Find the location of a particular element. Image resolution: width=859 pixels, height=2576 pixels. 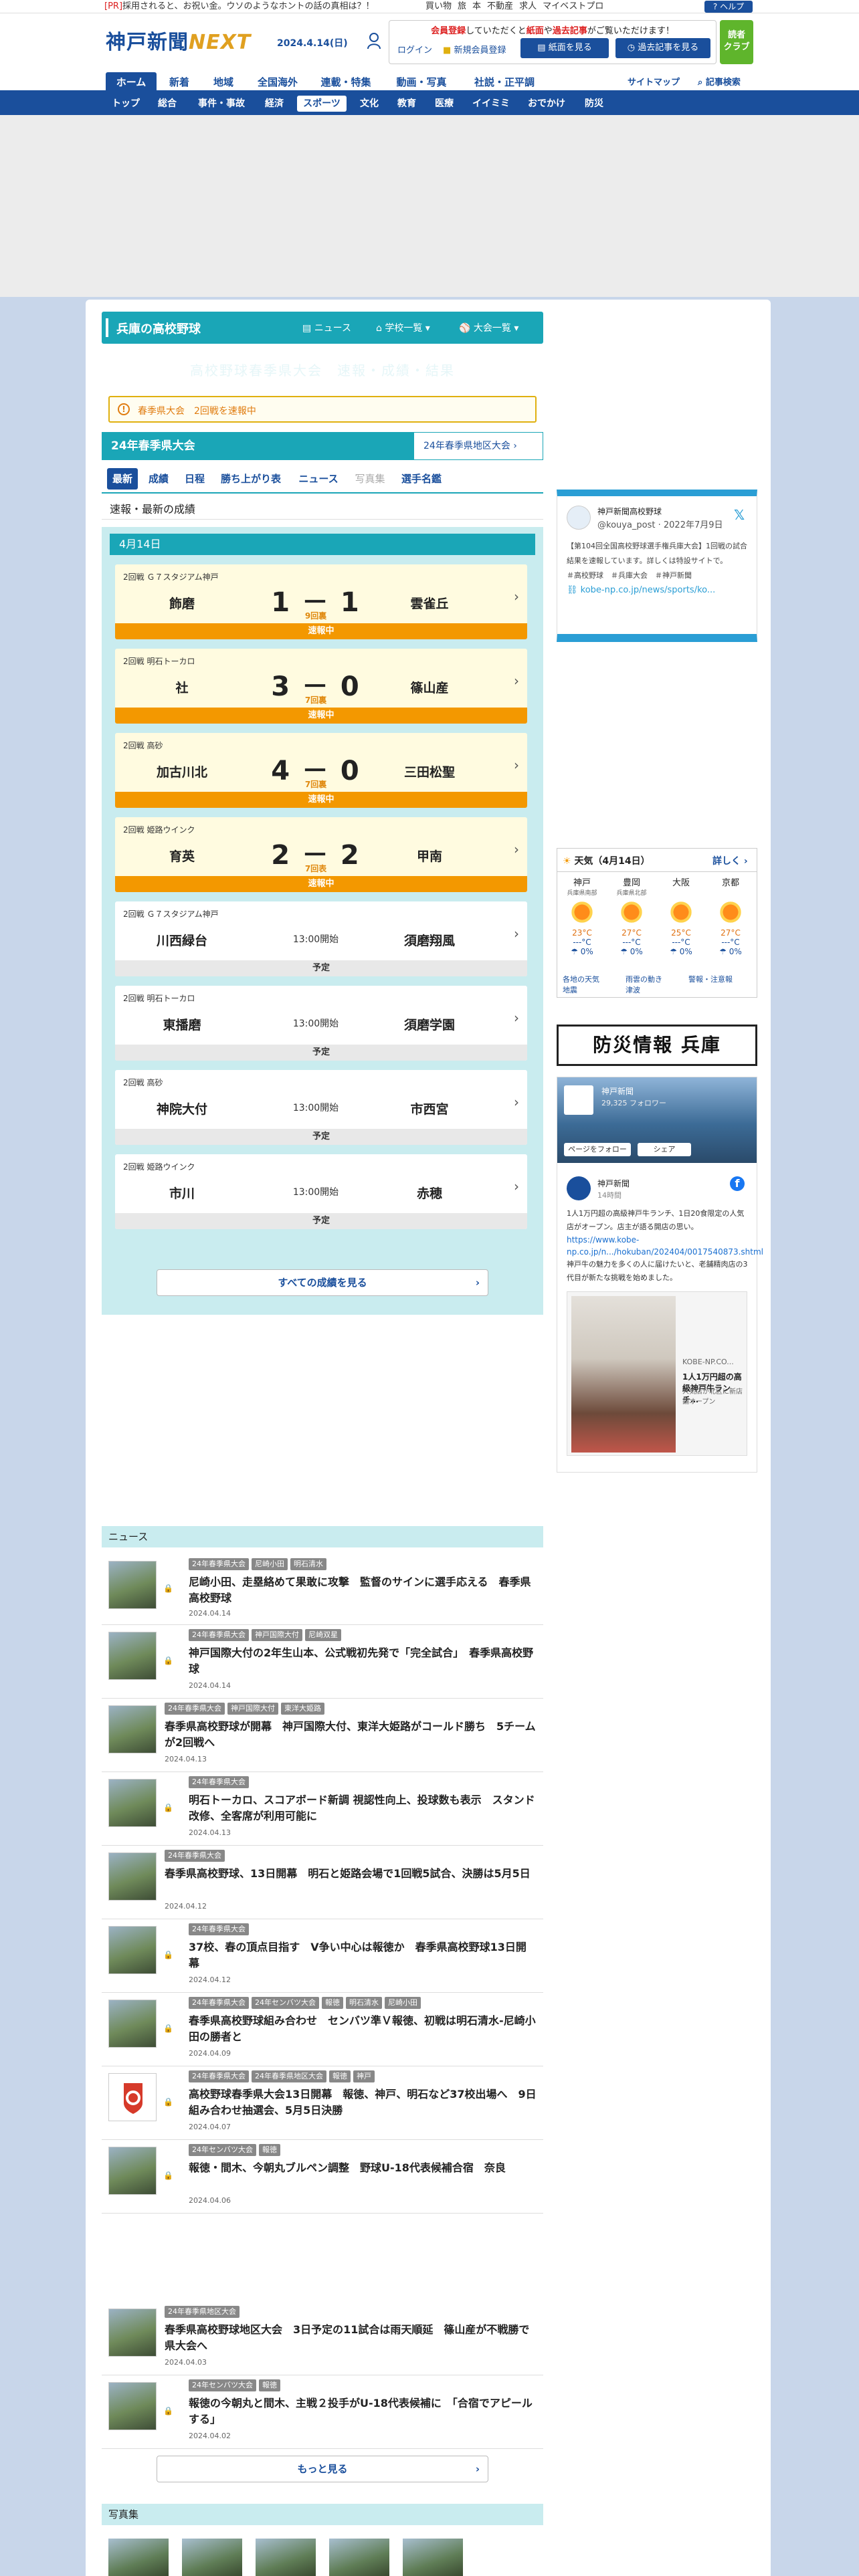

fb-follow-button: ページをフォロー is located at coordinates (597, 1149).